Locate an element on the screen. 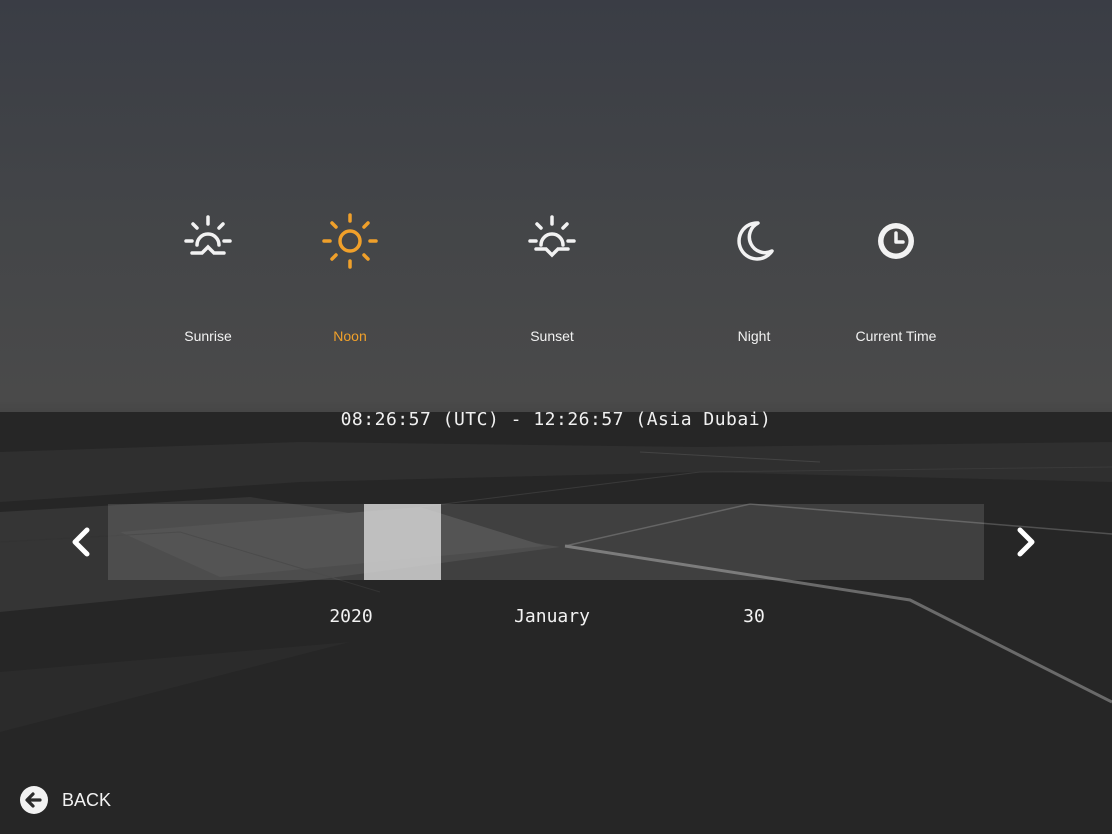  sun-icon is located at coordinates (350, 241).